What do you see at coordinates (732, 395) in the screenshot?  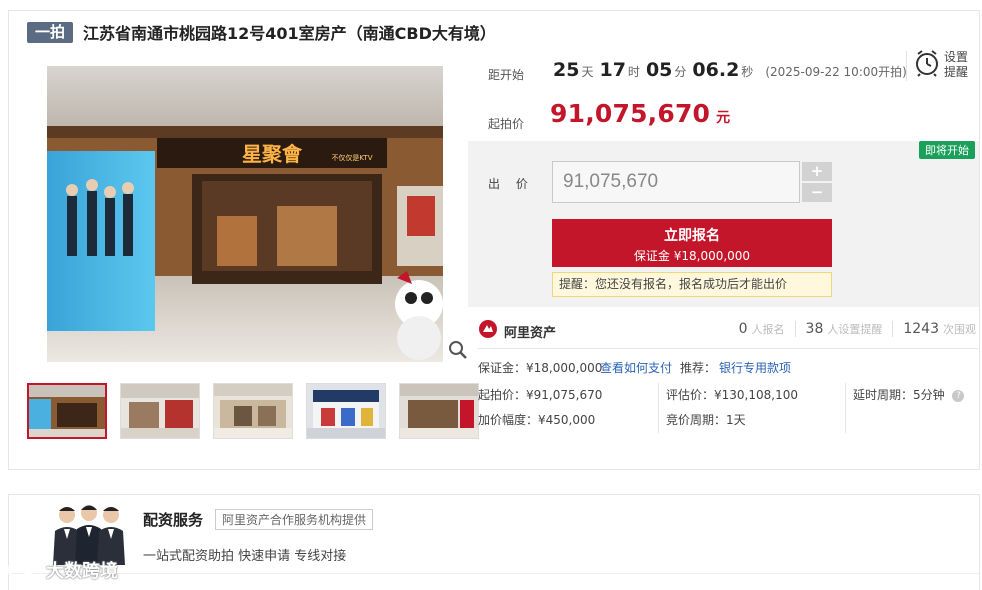 I see `appraisal-price-info: 评估价：¥130,108,100` at bounding box center [732, 395].